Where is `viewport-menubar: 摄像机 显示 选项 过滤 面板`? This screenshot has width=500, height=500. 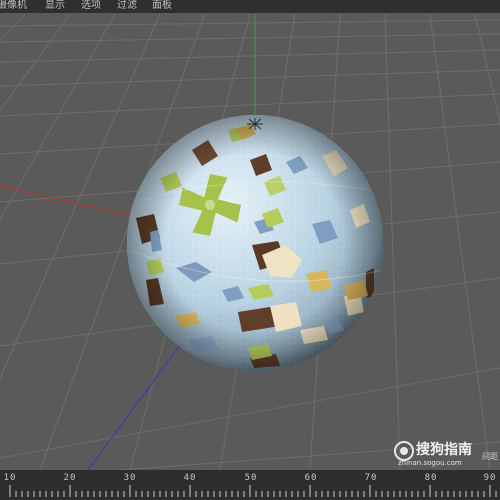 viewport-menubar: 摄像机 显示 选项 过滤 面板 is located at coordinates (250, 6).